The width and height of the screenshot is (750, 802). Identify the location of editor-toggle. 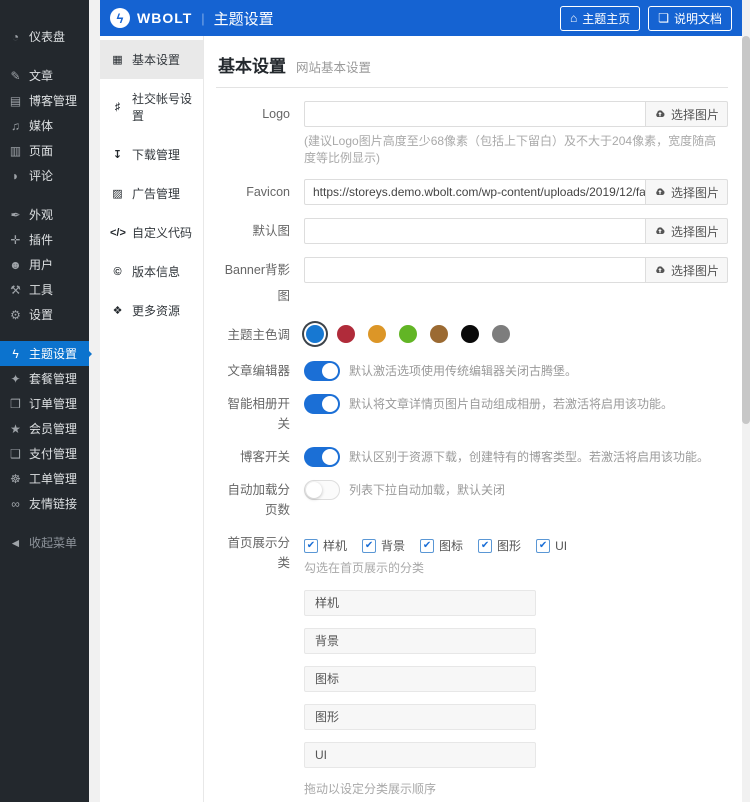
(322, 371).